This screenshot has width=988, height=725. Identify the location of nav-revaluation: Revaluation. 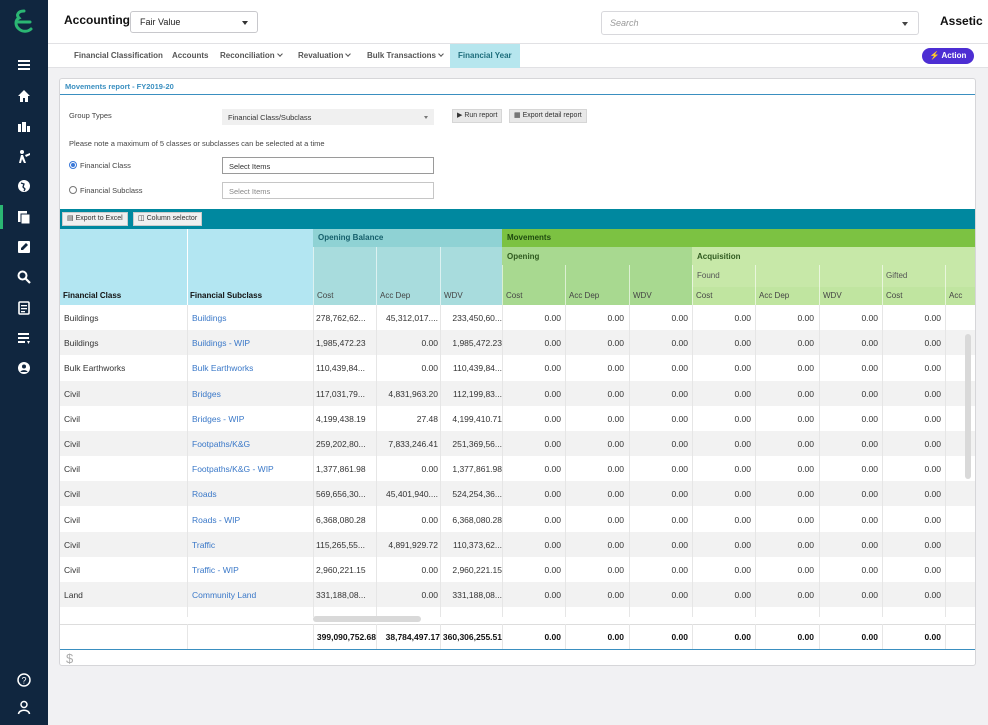
(325, 56).